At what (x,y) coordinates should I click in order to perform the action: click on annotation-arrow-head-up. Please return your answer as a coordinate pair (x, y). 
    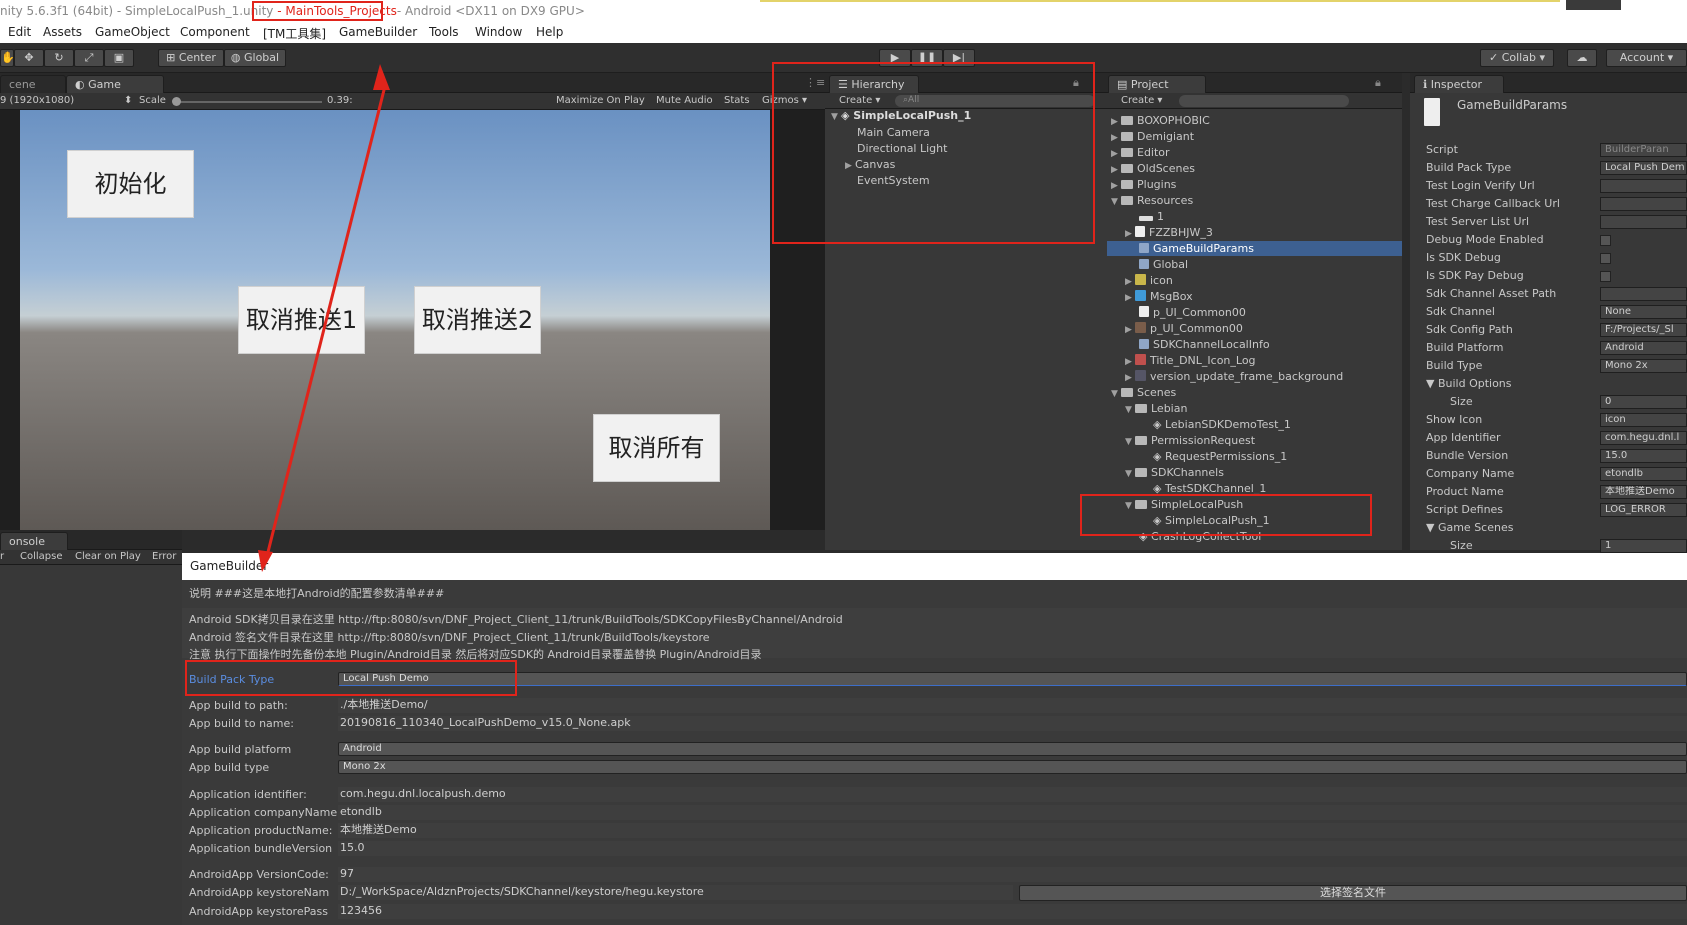
    Looking at the image, I should click on (381, 77).